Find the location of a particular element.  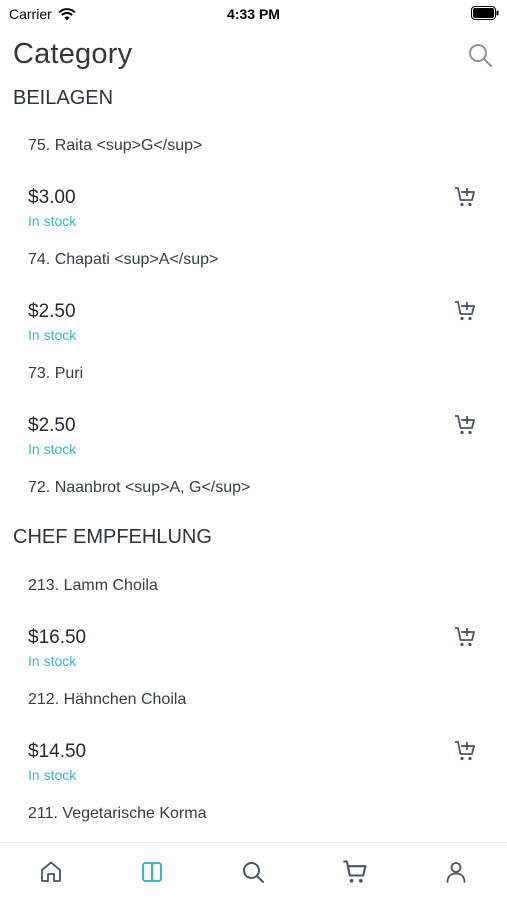

price-row: $14.50 In stock is located at coordinates (253, 757).